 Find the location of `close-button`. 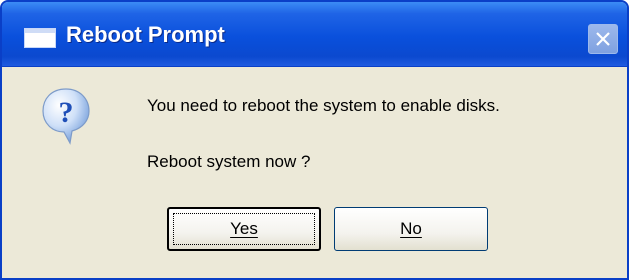

close-button is located at coordinates (603, 39).